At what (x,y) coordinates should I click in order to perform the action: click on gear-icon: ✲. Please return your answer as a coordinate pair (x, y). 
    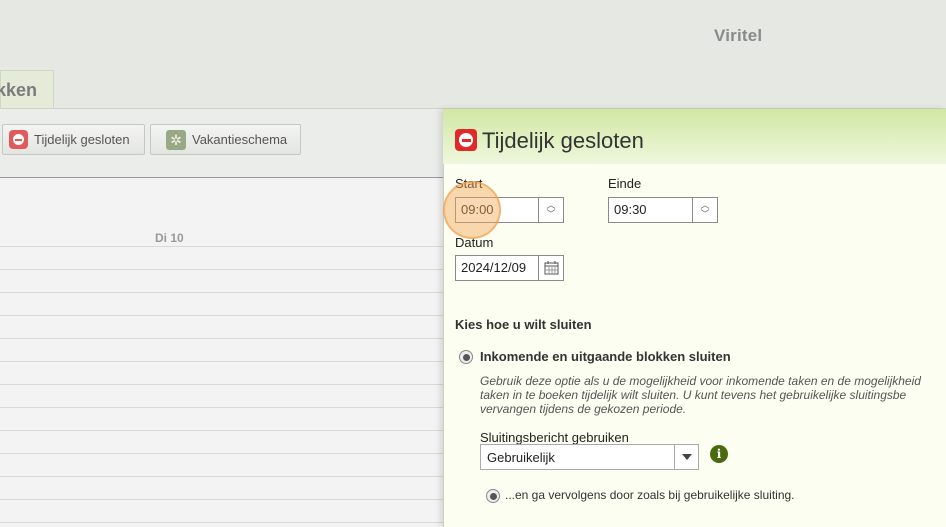
    Looking at the image, I should click on (176, 139).